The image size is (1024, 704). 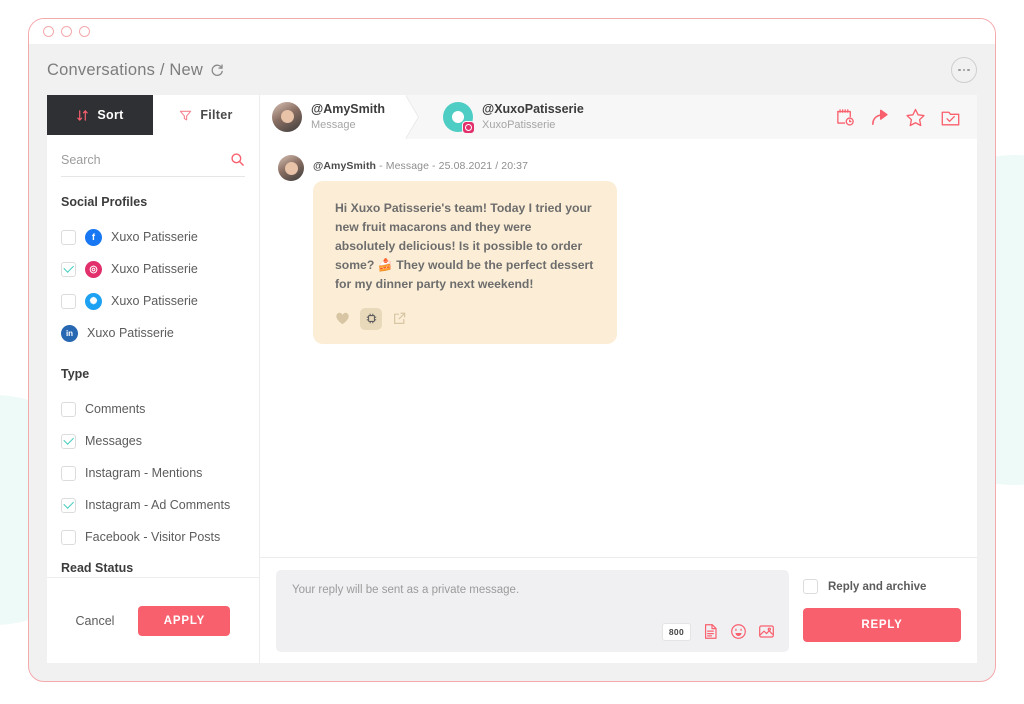 What do you see at coordinates (93, 237) in the screenshot?
I see `facebook-icon: f` at bounding box center [93, 237].